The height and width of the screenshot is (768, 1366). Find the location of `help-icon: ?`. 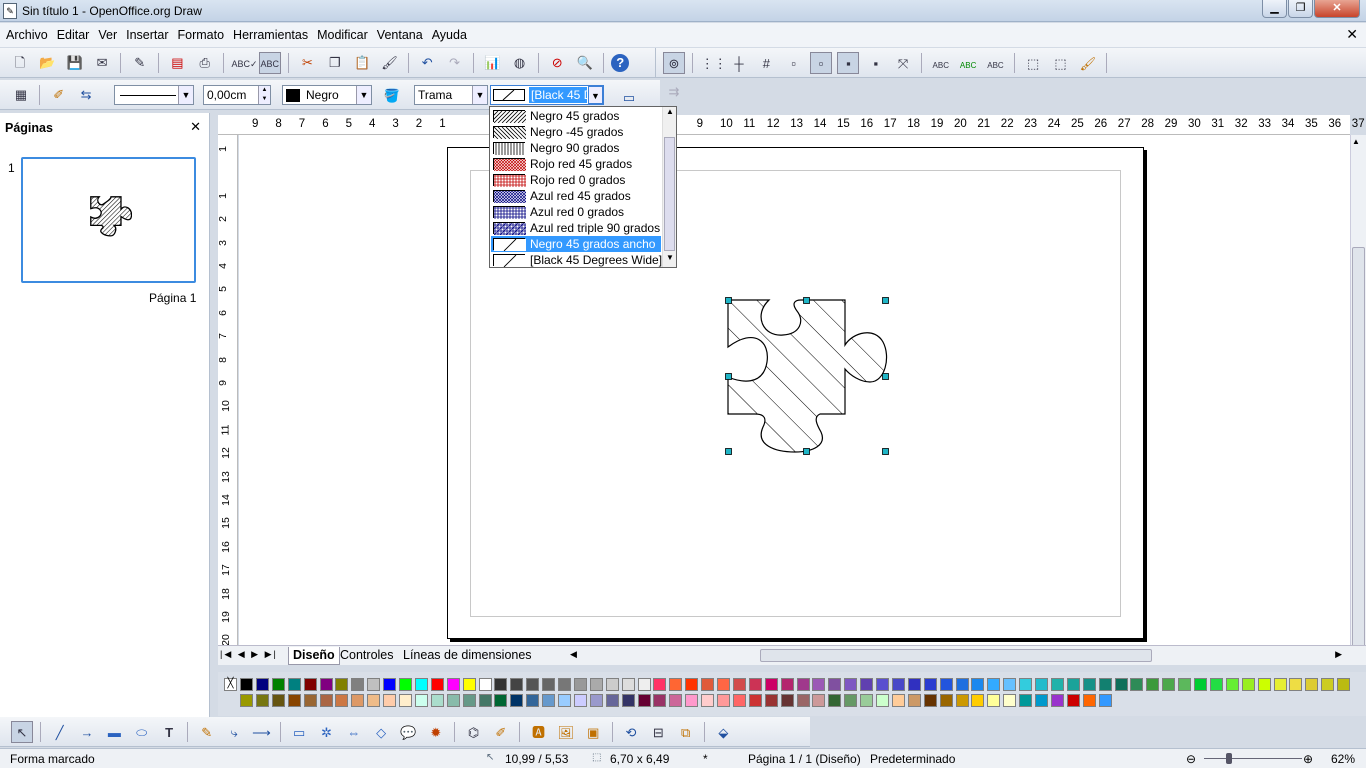

help-icon: ? is located at coordinates (620, 63).